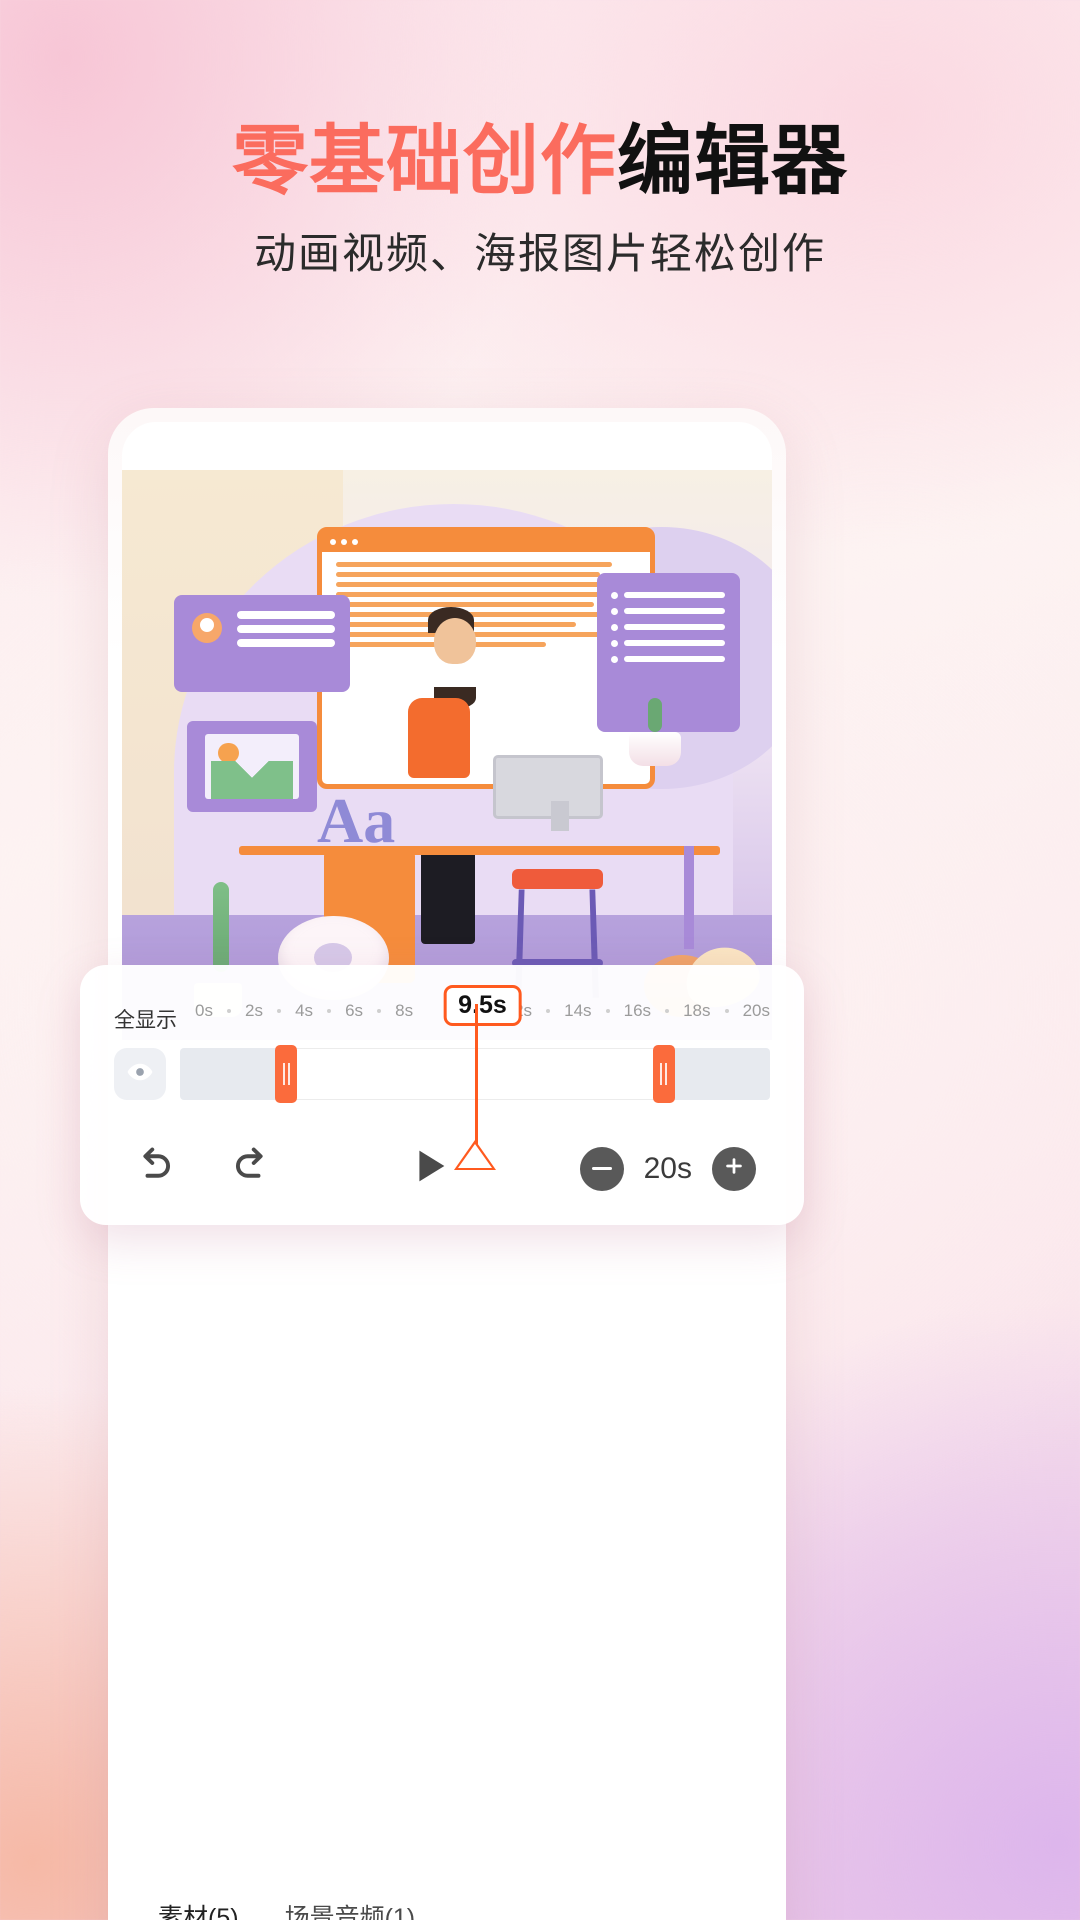 Image resolution: width=1080 pixels, height=1920 pixels. I want to click on play-button, so click(429, 1168).